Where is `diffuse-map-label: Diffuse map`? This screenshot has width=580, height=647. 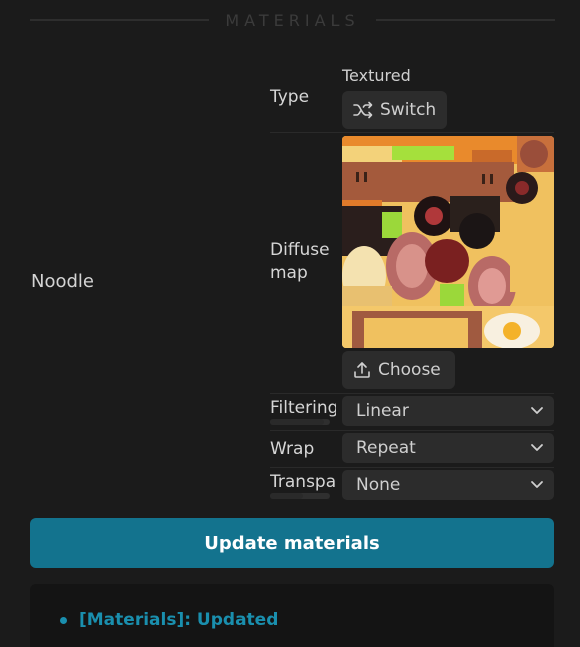
diffuse-map-label: Diffuse map is located at coordinates (300, 261).